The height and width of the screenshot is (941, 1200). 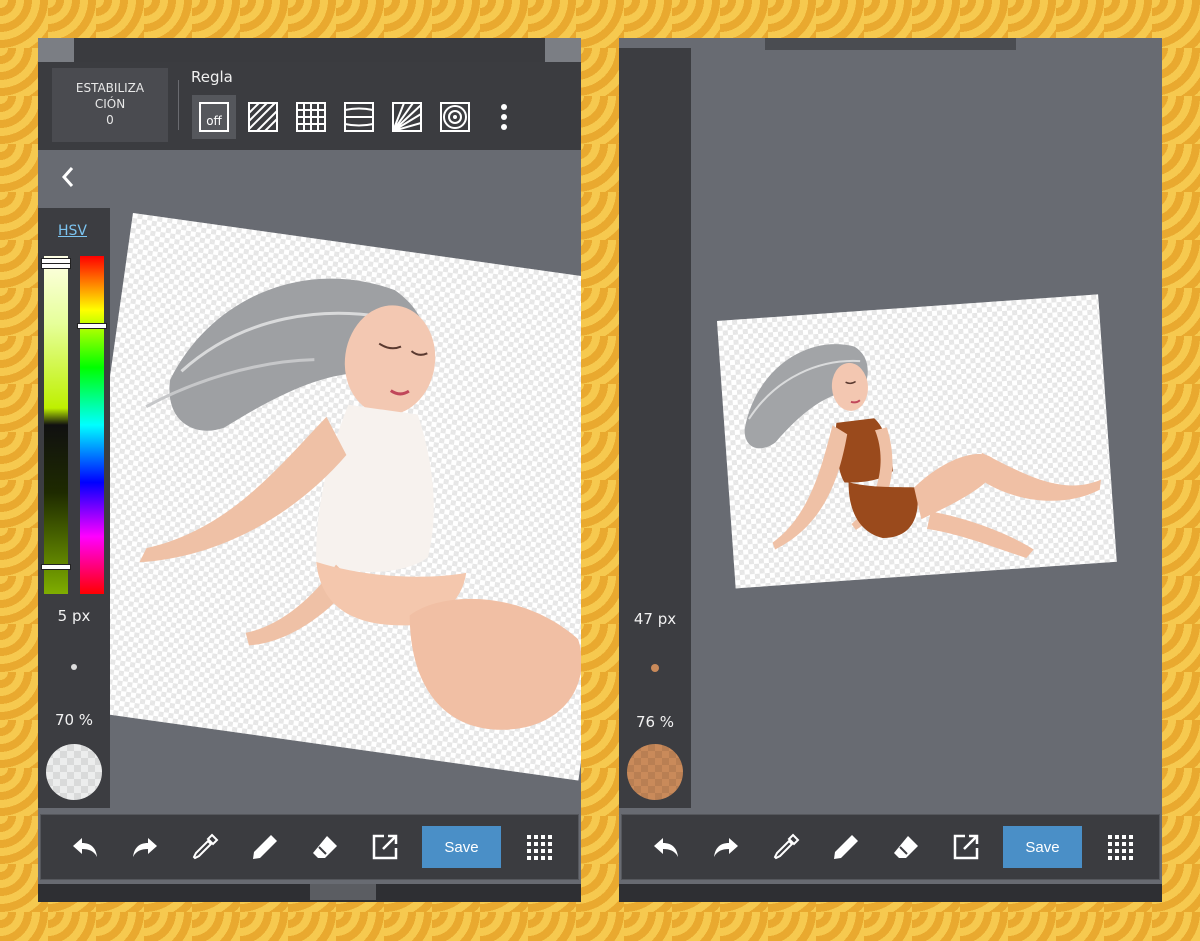 What do you see at coordinates (56, 425) in the screenshot?
I see `saturation-value-slider` at bounding box center [56, 425].